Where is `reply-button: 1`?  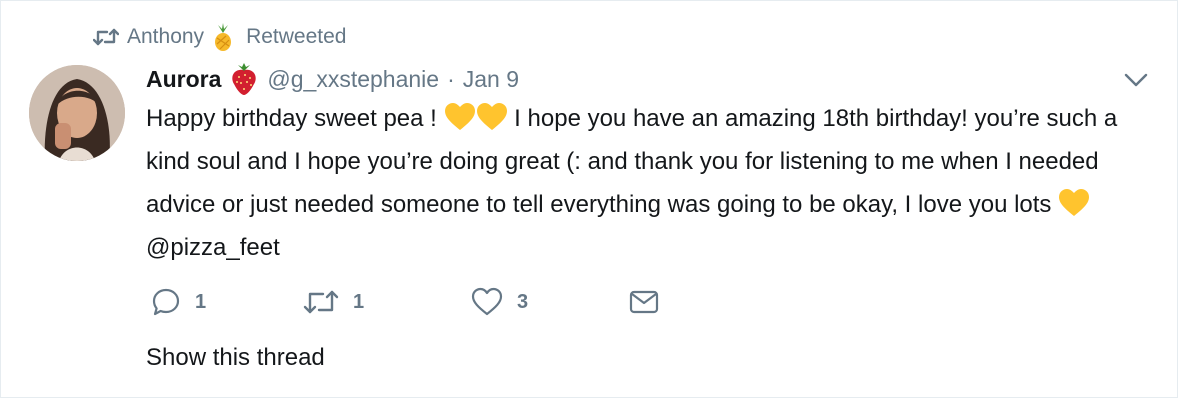 reply-button: 1 is located at coordinates (227, 302).